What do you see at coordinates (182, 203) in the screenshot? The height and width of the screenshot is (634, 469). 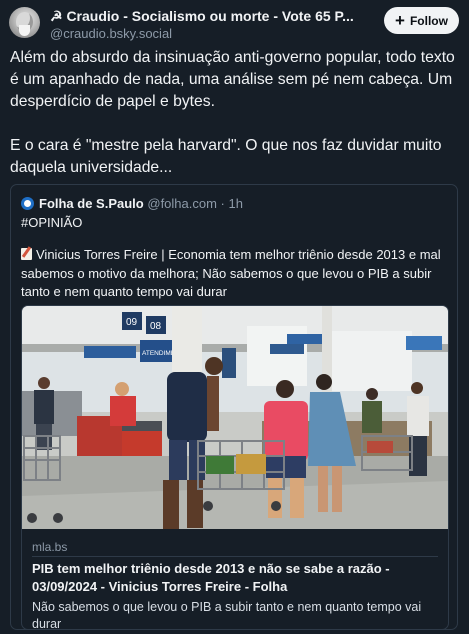 I see `quoted-author-handle: @folha.com` at bounding box center [182, 203].